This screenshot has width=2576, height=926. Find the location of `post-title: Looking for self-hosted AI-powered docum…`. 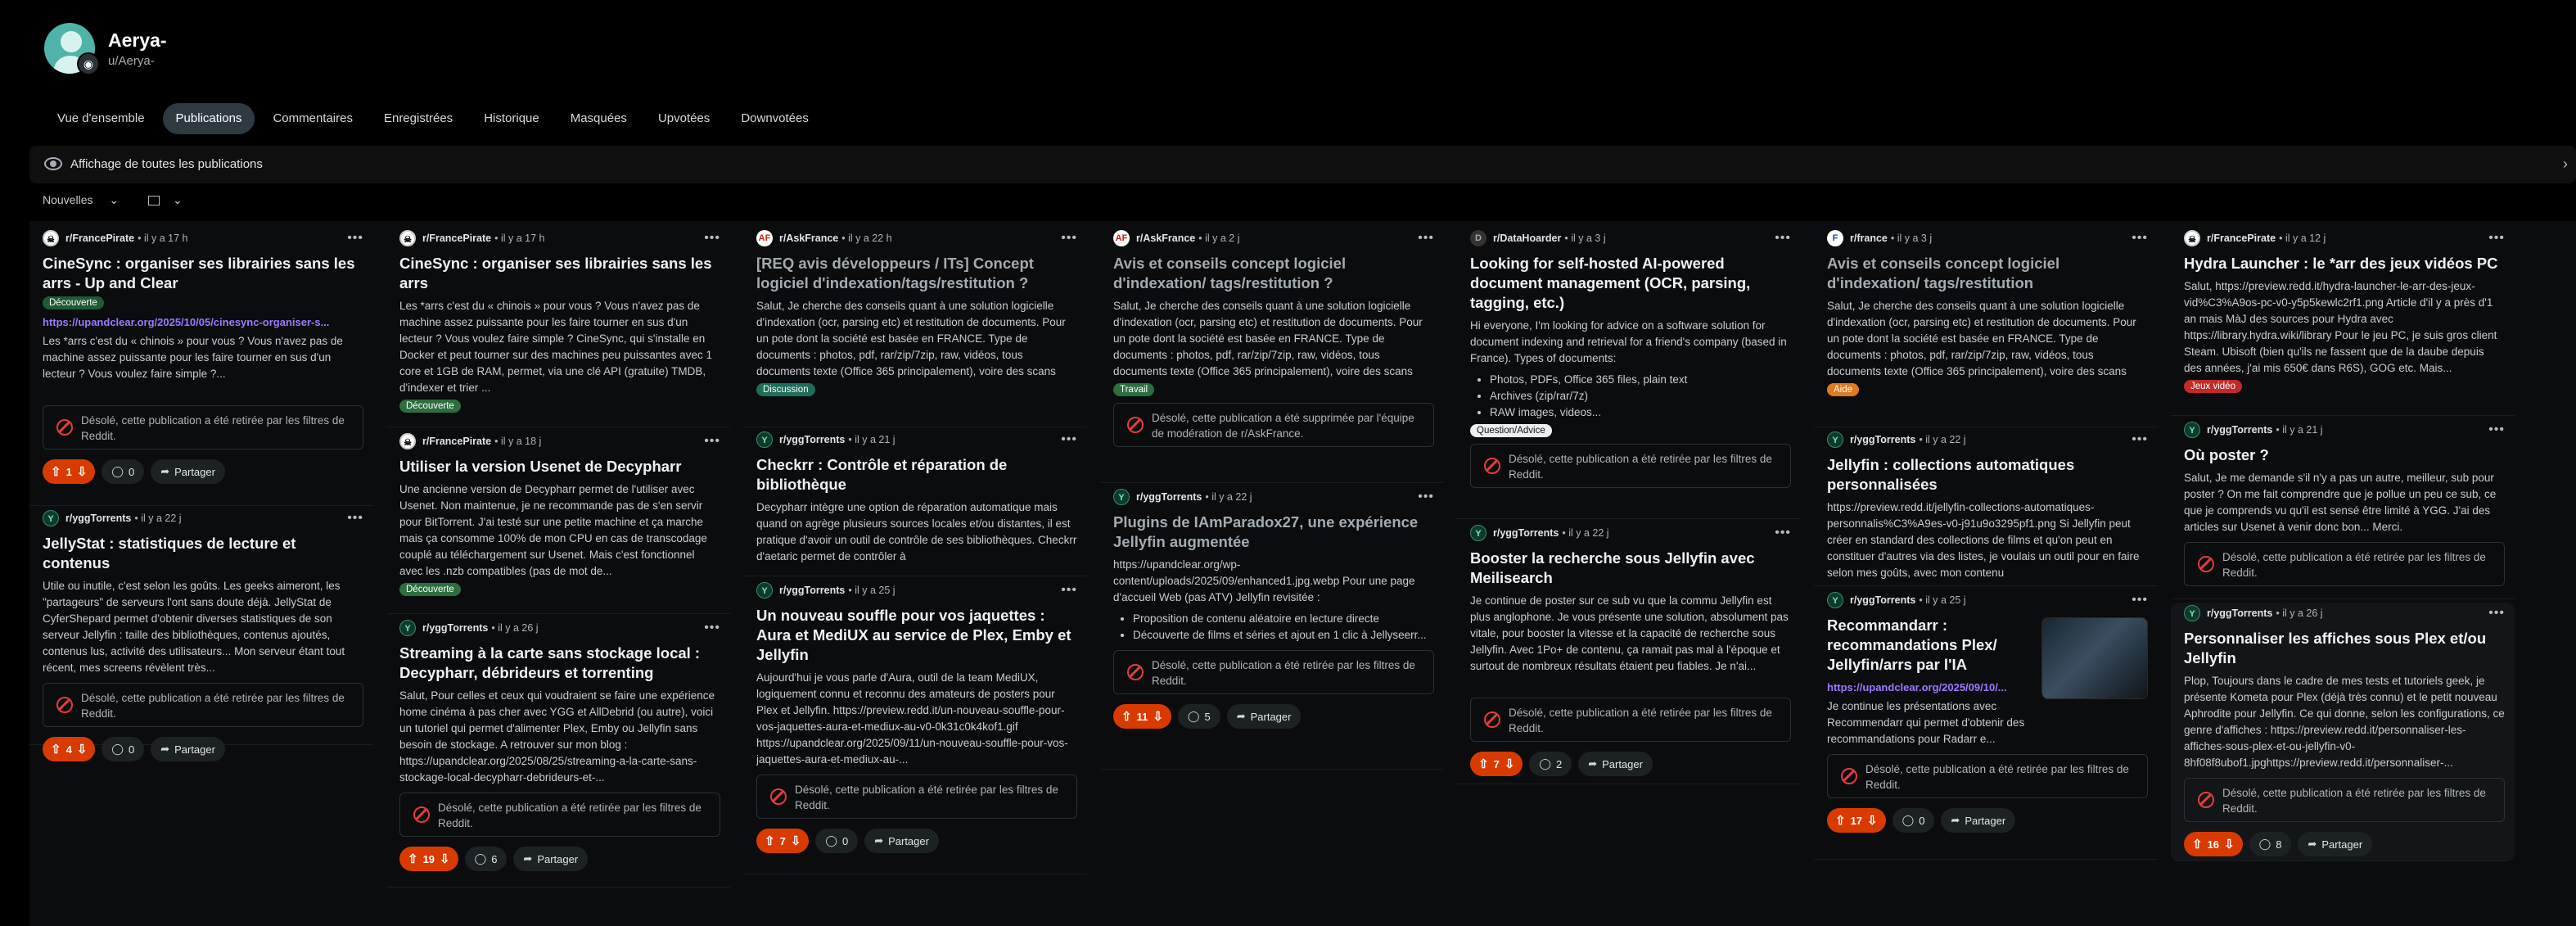

post-title: Looking for self-hosted AI-powered docum… is located at coordinates (1630, 284).